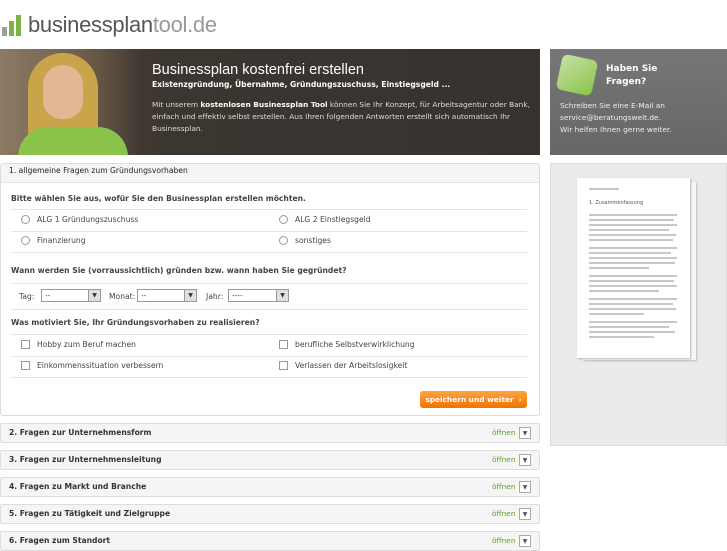 The height and width of the screenshot is (551, 727). Describe the element at coordinates (325, 219) in the screenshot. I see `radio-alg2: ALG 2 Einstiegsgeld` at that location.